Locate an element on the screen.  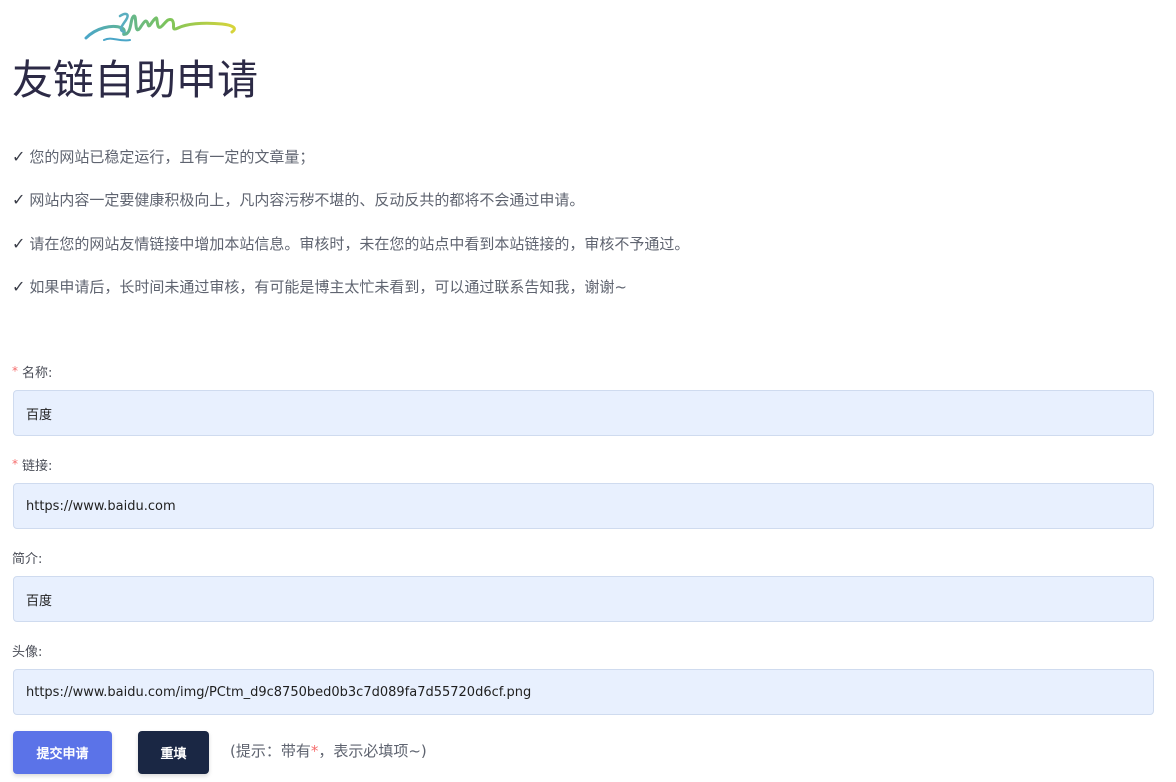
required-hint: (提示：带有*，表示必填项~) is located at coordinates (328, 750).